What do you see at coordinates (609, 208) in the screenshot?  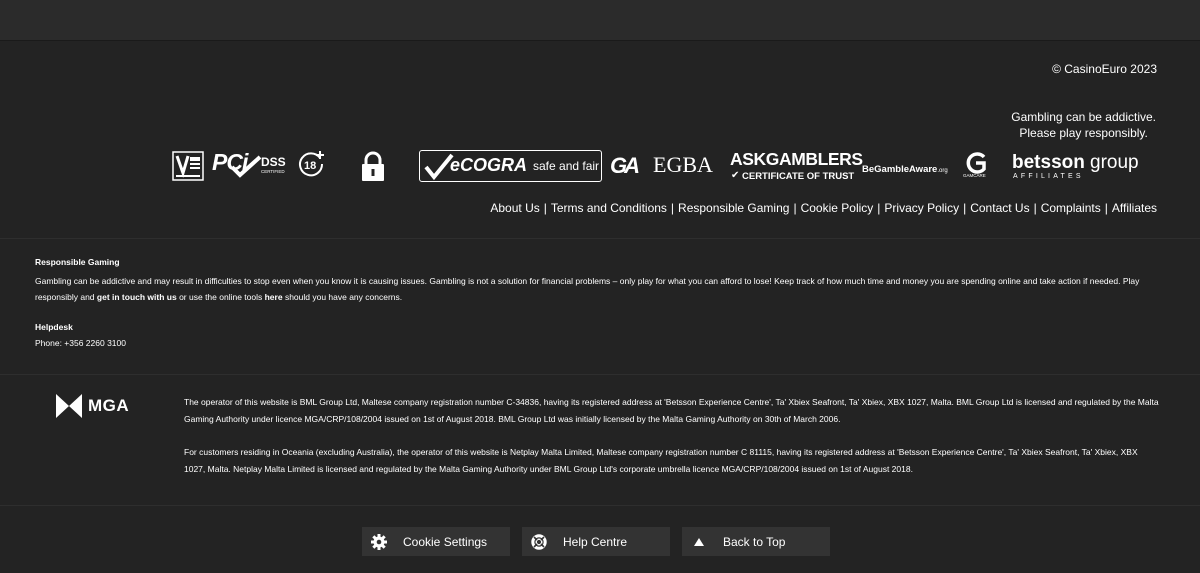 I see `link-terms: Terms and Conditions` at bounding box center [609, 208].